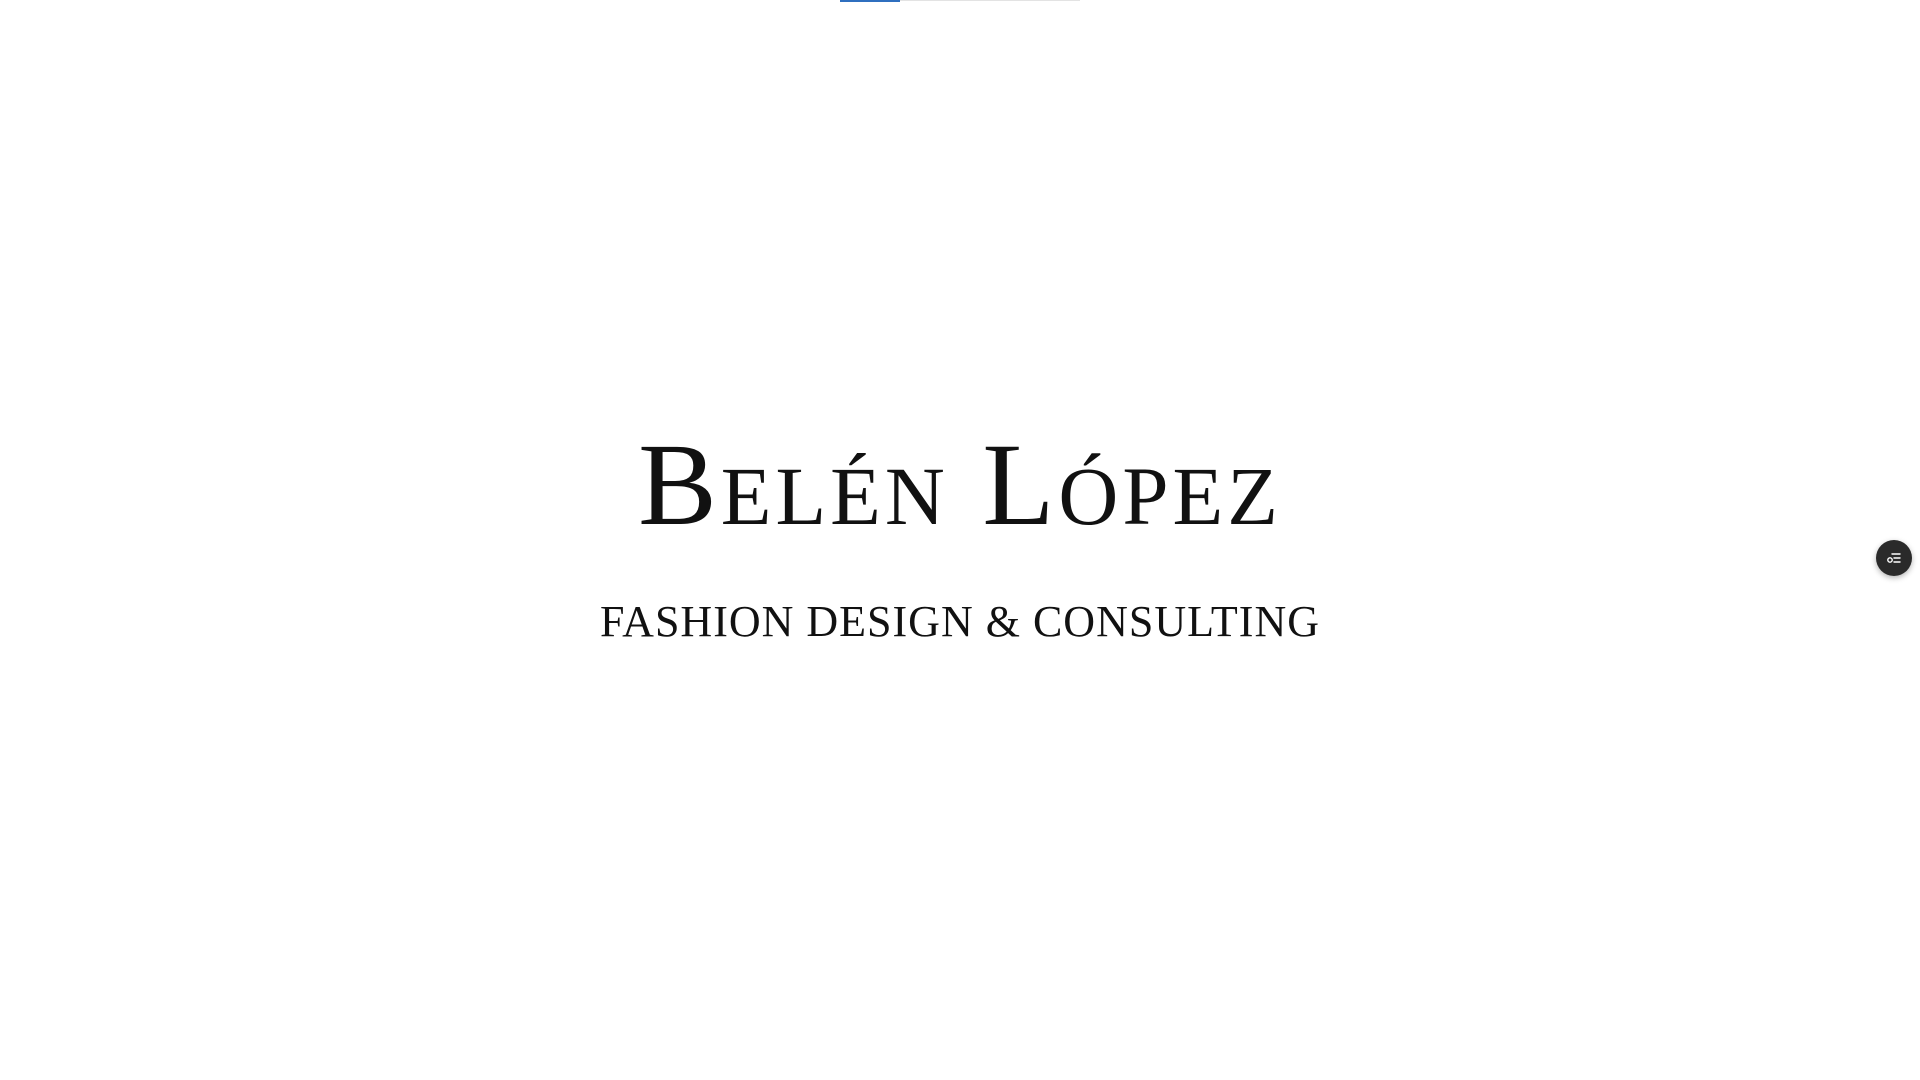 The image size is (1920, 1080). I want to click on loading-progress-fill, so click(870, 1).